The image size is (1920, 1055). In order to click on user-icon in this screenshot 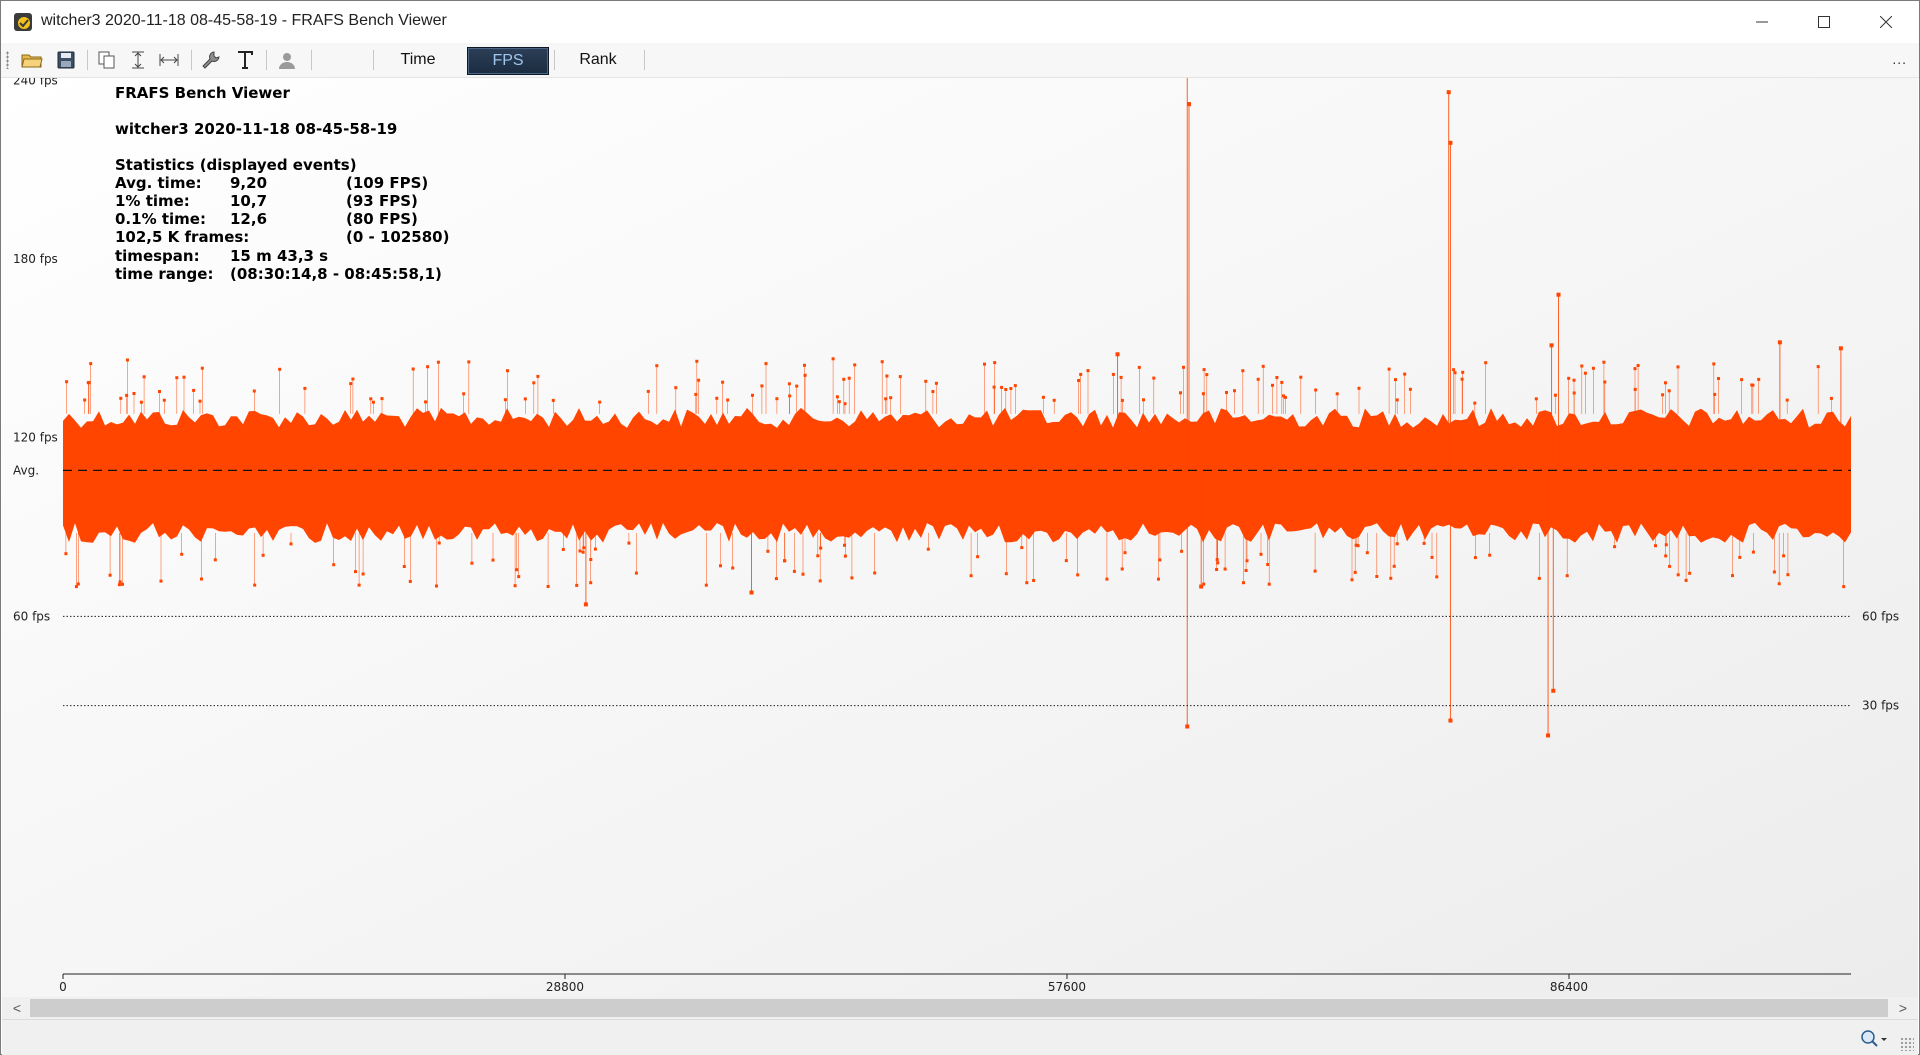, I will do `click(287, 60)`.